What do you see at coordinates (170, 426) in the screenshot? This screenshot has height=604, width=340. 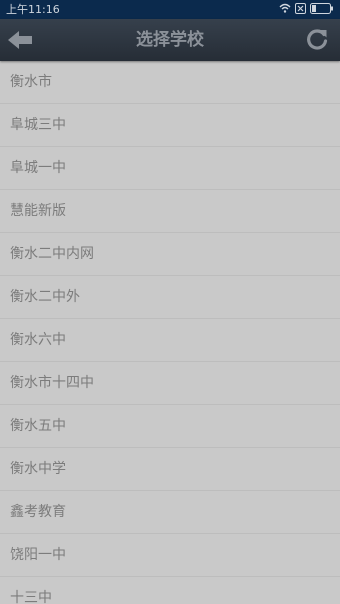 I see `school-item: 衡水五中` at bounding box center [170, 426].